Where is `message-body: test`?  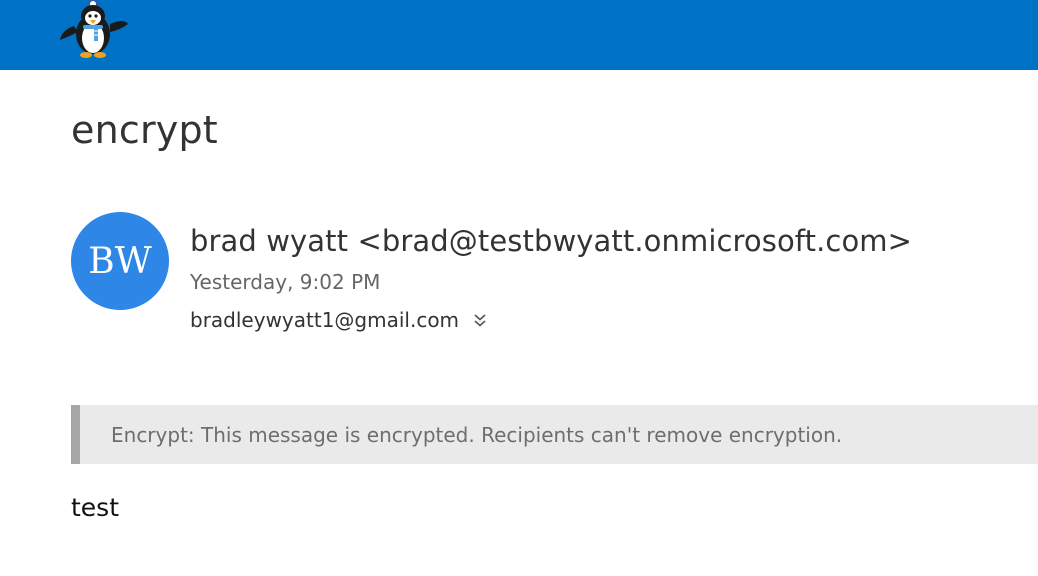 message-body: test is located at coordinates (95, 507).